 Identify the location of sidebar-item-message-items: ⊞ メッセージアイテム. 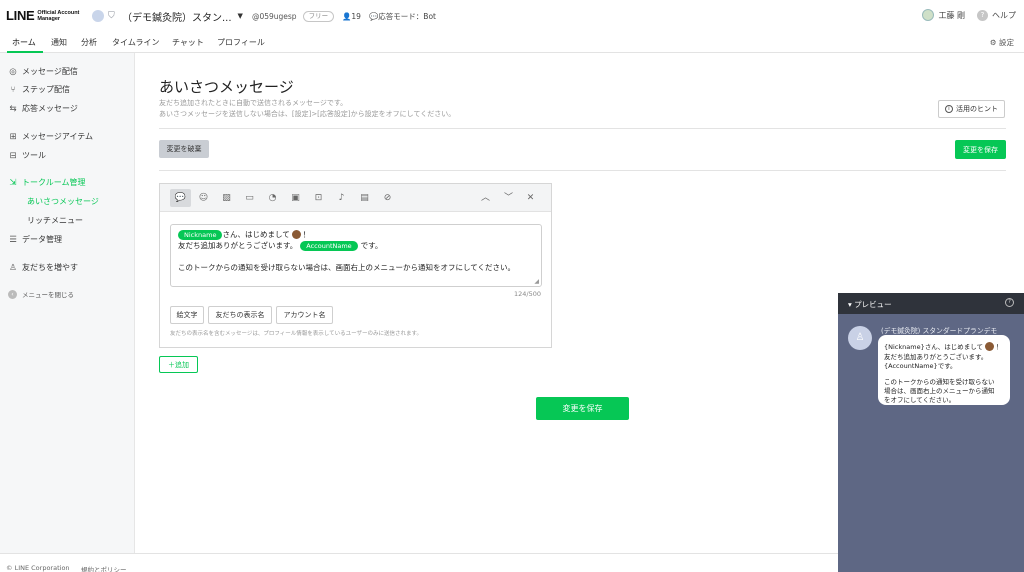
(50, 136).